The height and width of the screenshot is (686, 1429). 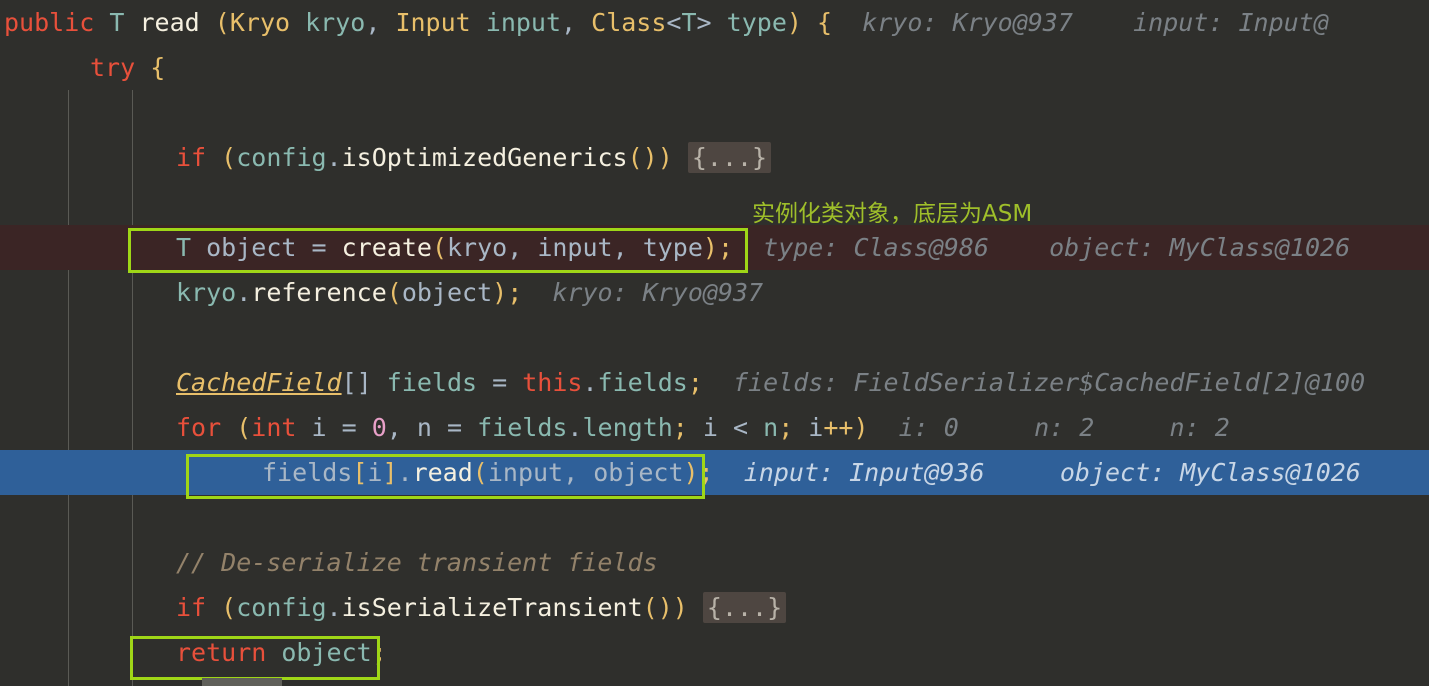 What do you see at coordinates (113, 67) in the screenshot?
I see `token: try` at bounding box center [113, 67].